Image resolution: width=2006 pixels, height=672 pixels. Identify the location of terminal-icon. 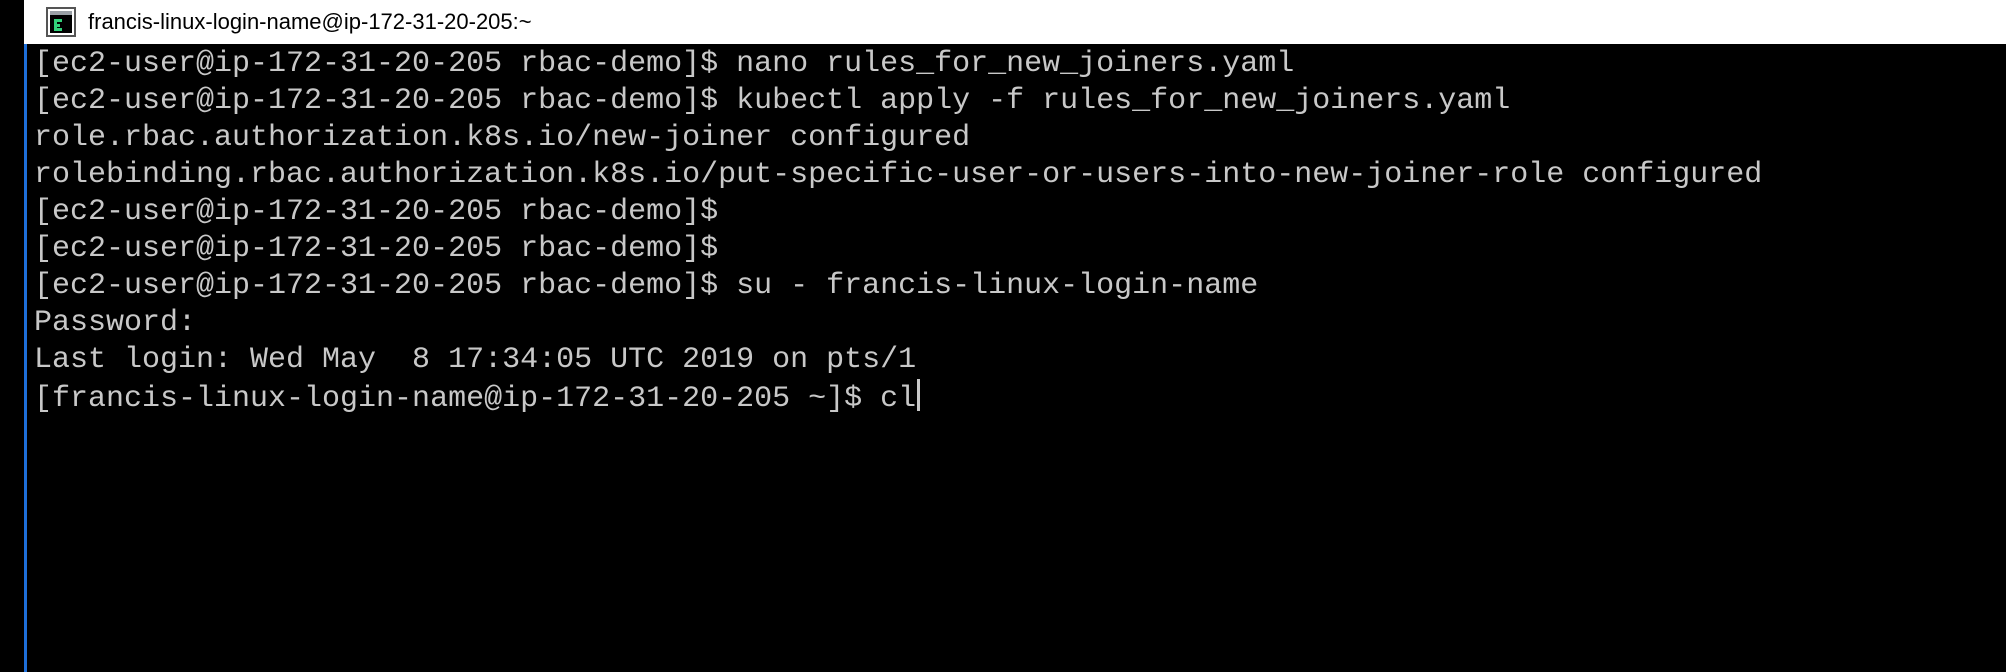
(61, 22).